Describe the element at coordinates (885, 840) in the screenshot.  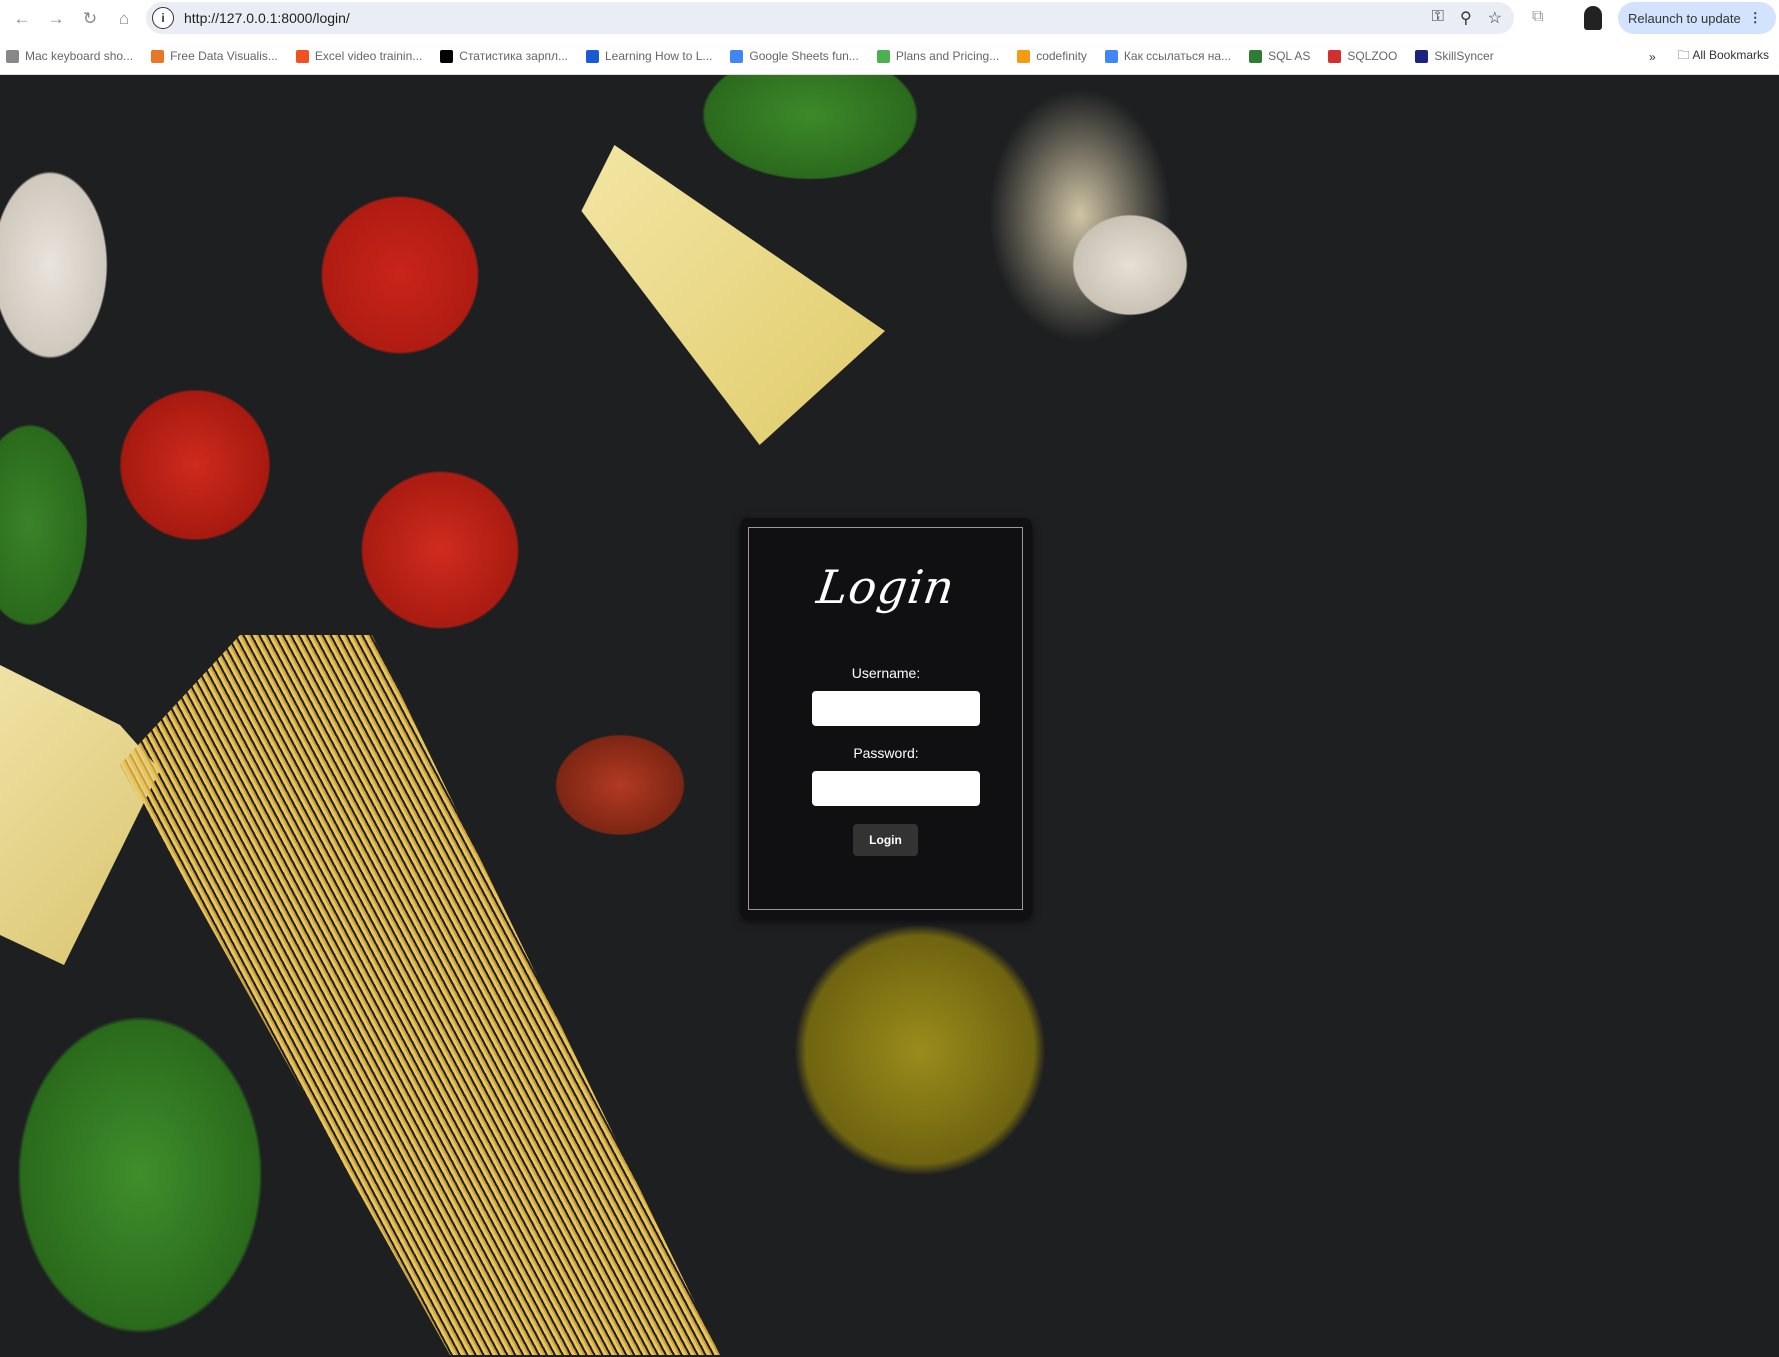
I see `login-button: Login` at that location.